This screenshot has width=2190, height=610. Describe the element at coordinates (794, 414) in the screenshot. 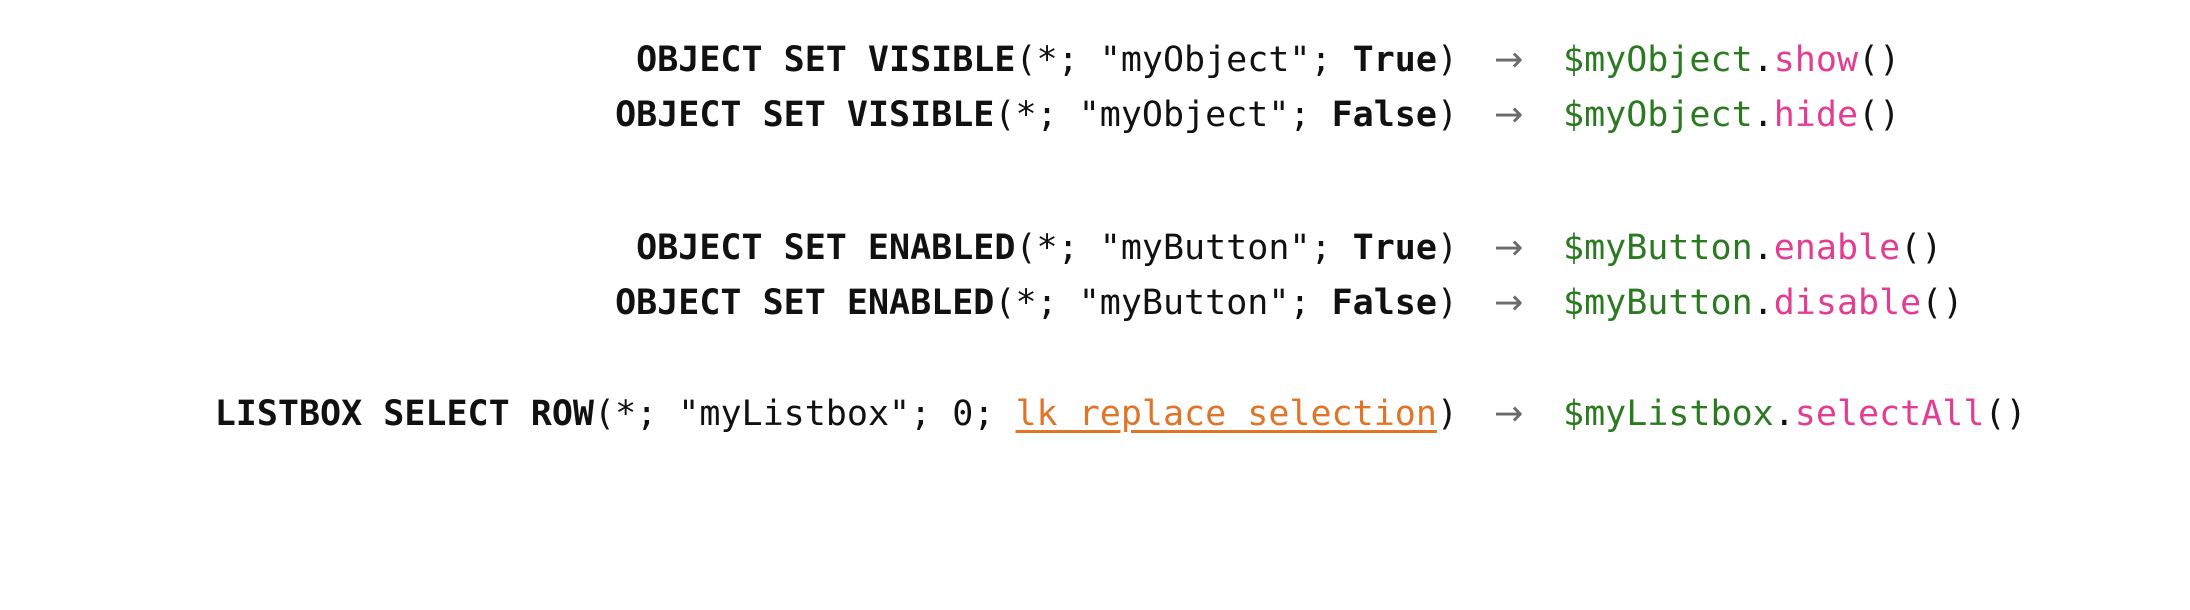

I see `object-name-string: "myListbox"` at that location.